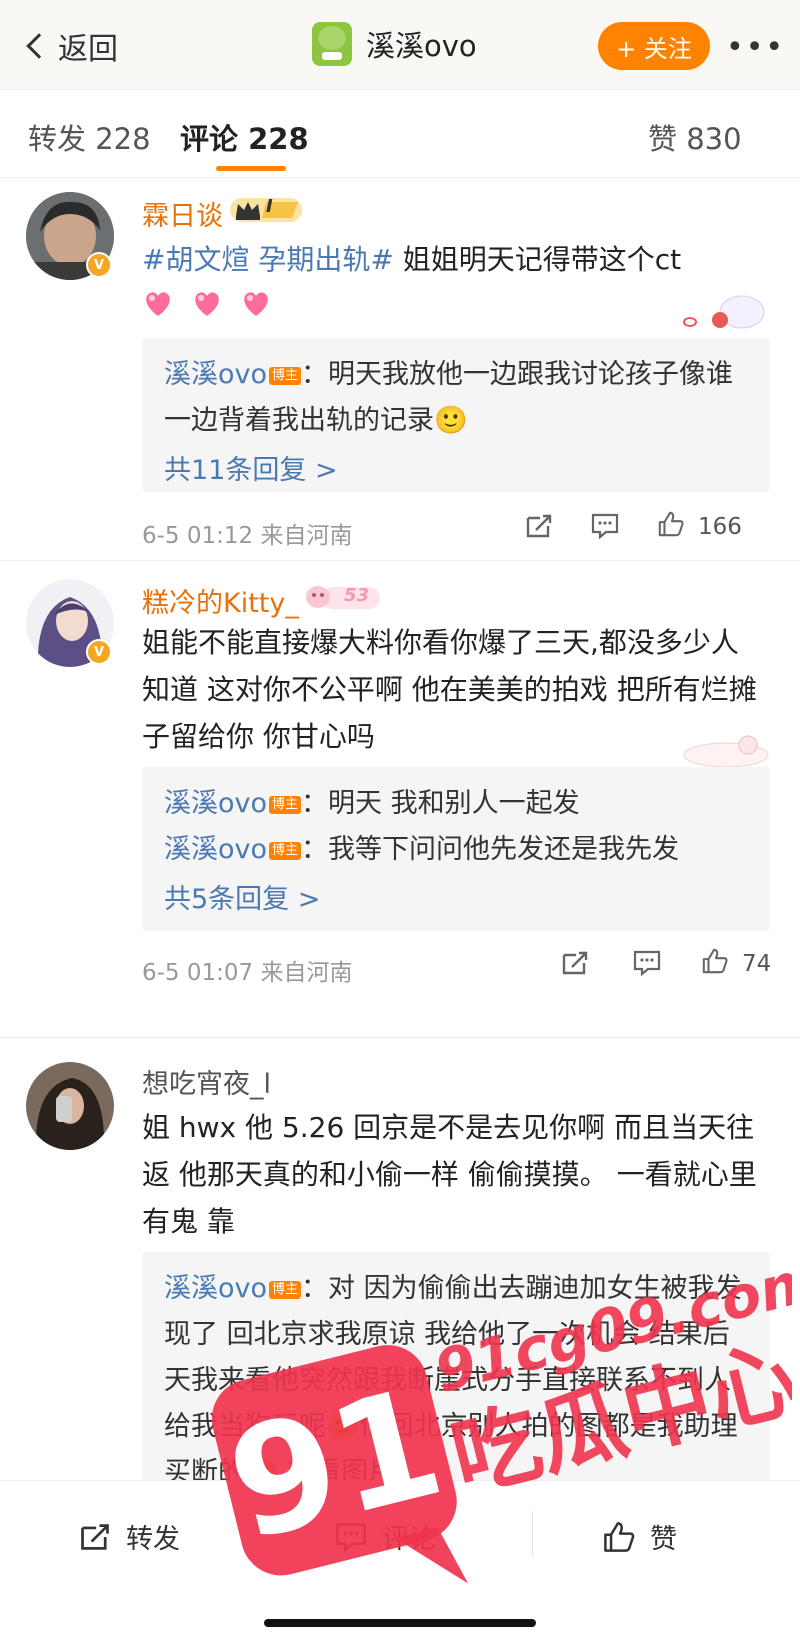 The width and height of the screenshot is (800, 1636). I want to click on more-options-icon: •••, so click(755, 47).